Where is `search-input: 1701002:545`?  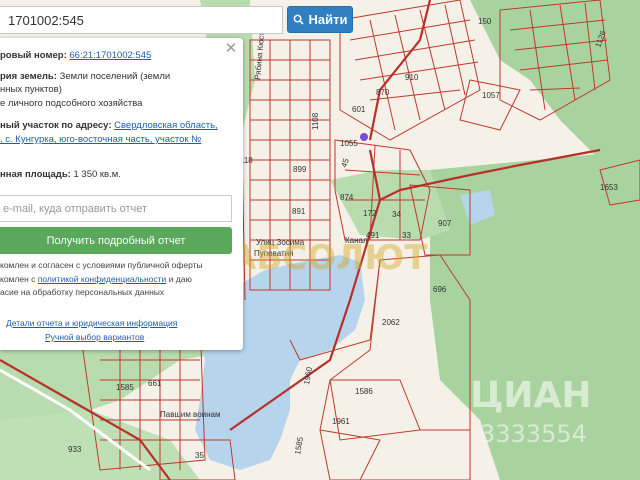 search-input: 1701002:545 is located at coordinates (141, 20).